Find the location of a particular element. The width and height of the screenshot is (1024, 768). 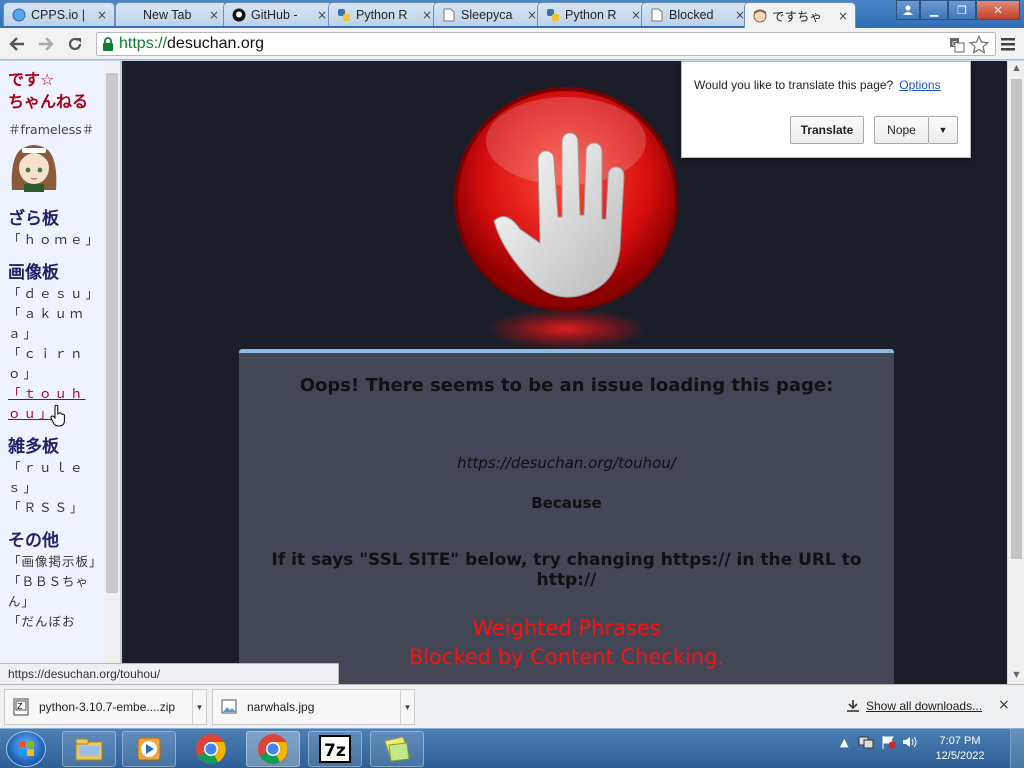

zip-icon: Z is located at coordinates (21, 707).